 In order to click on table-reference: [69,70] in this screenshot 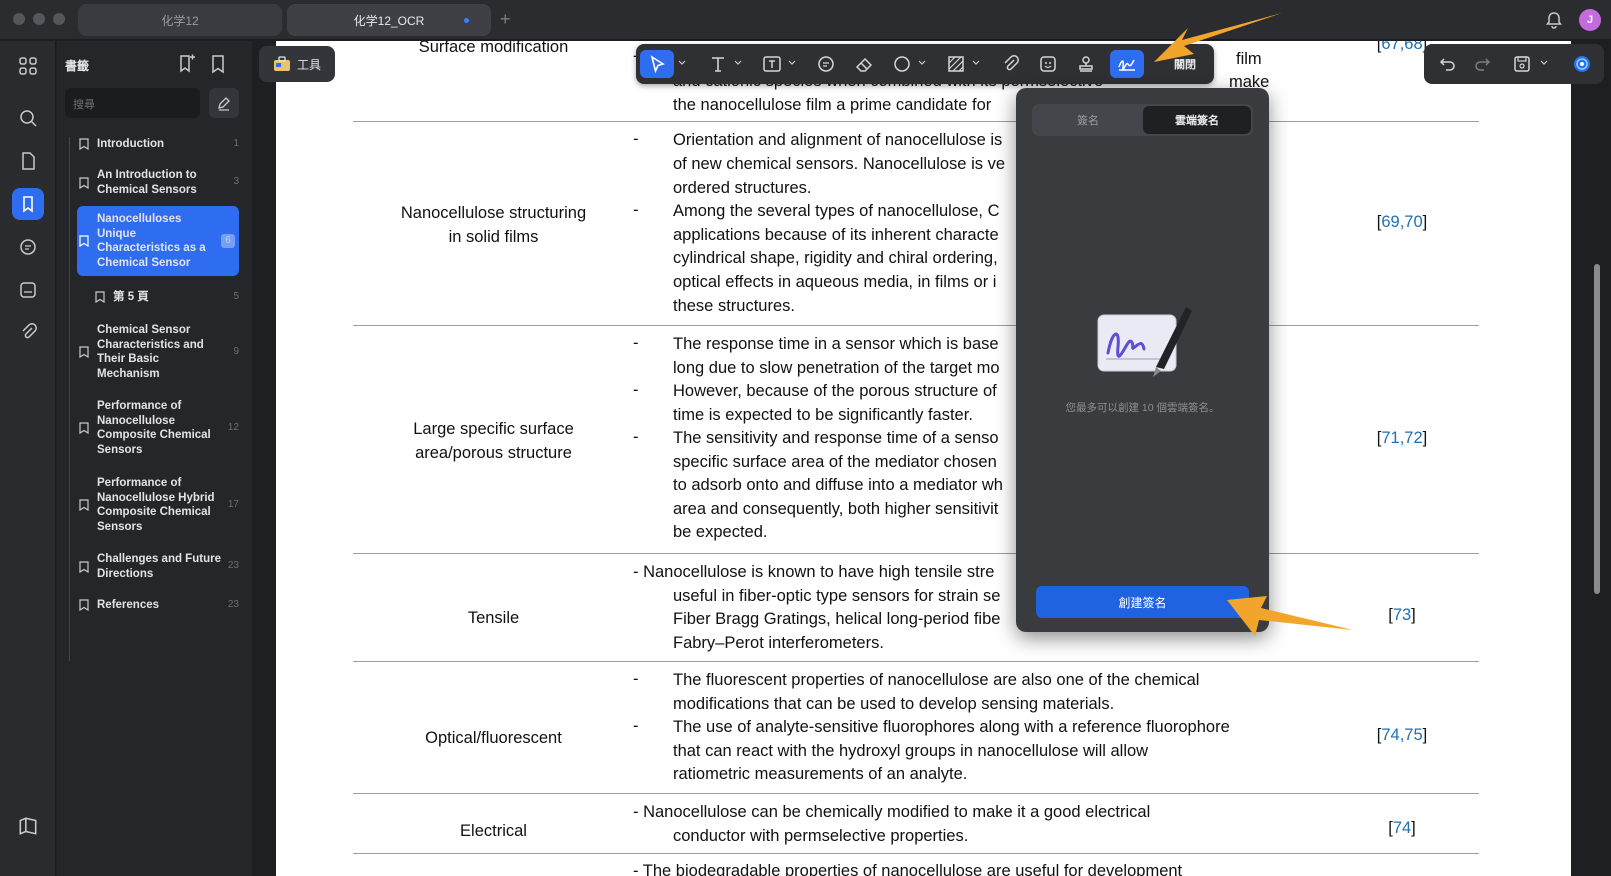, I will do `click(1402, 222)`.